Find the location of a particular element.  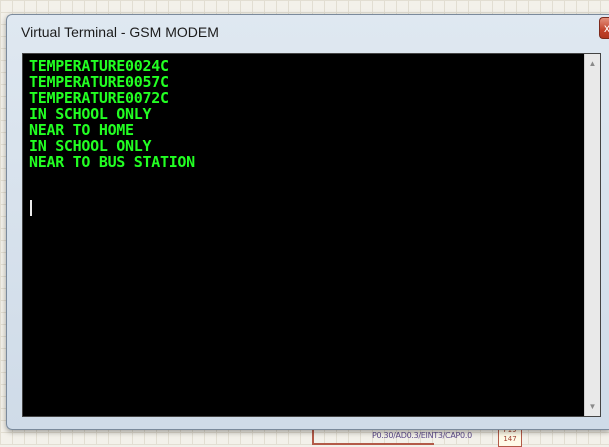

close-button: x is located at coordinates (604, 28).